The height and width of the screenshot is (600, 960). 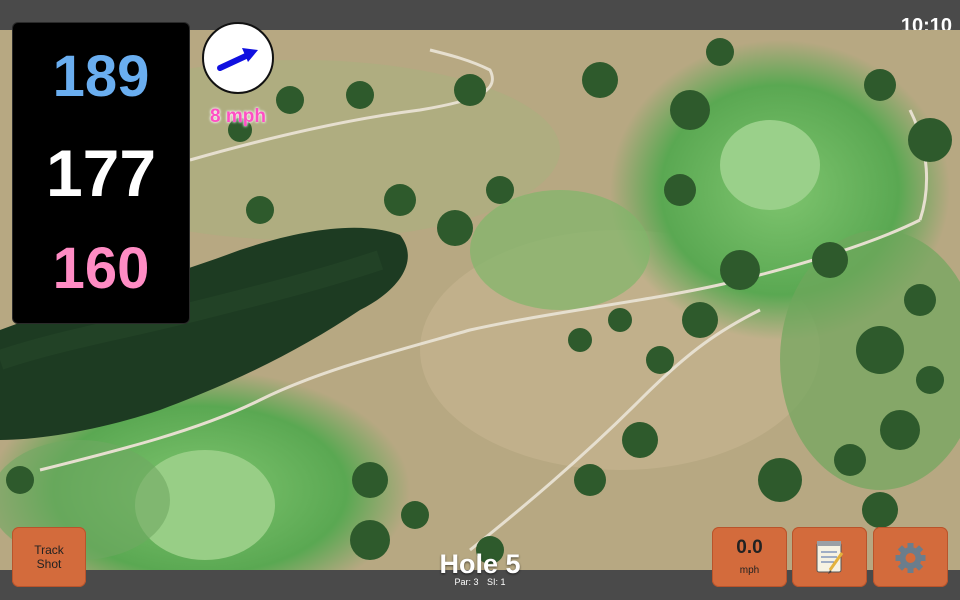 I want to click on hole-info: Par: 3 SI: 1, so click(x=480, y=582).